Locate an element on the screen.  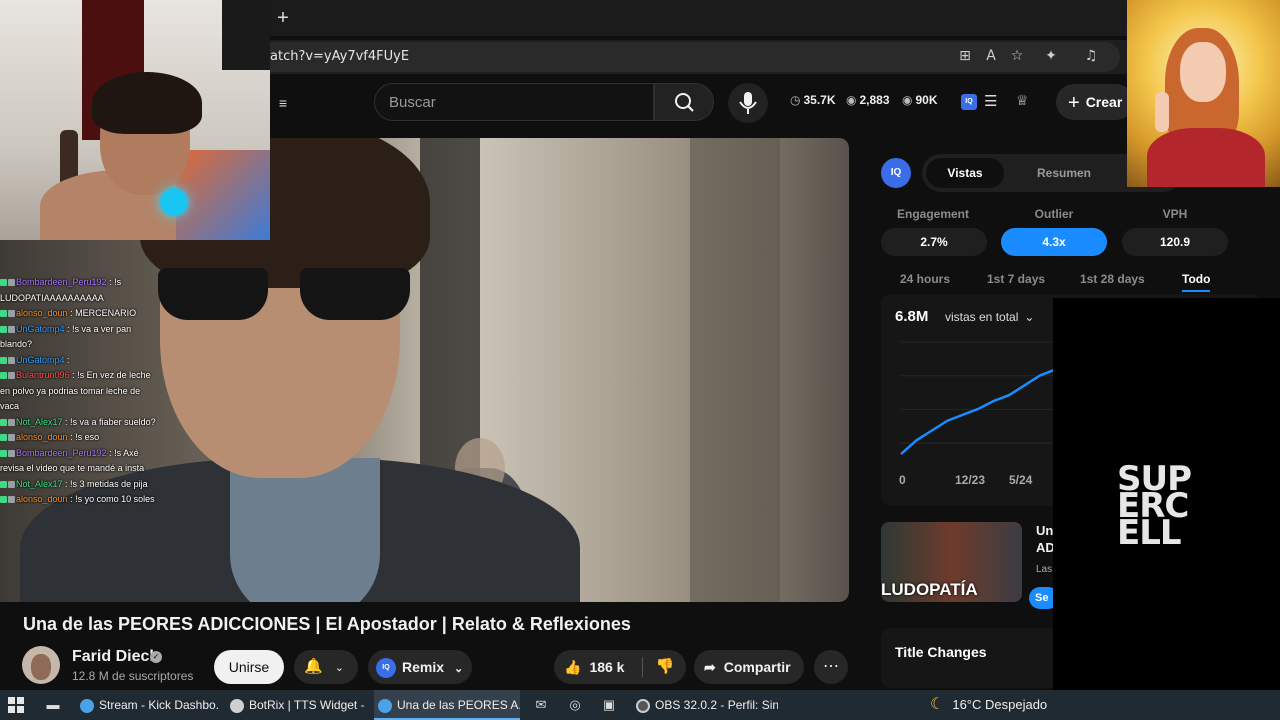
extensions-icon: ✦ is located at coordinates (1051, 56).